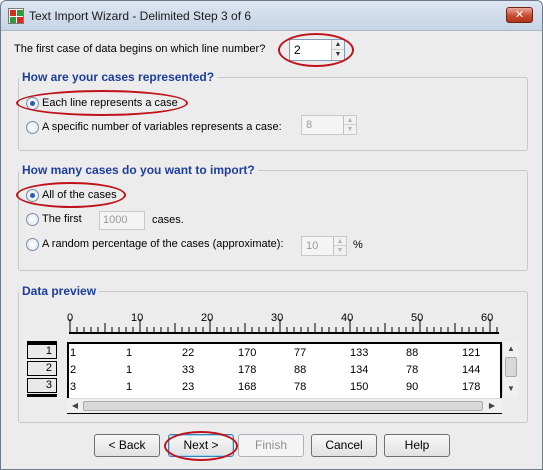  What do you see at coordinates (324, 246) in the screenshot?
I see `random-percentage-spinner: 10 ▲ ▼` at bounding box center [324, 246].